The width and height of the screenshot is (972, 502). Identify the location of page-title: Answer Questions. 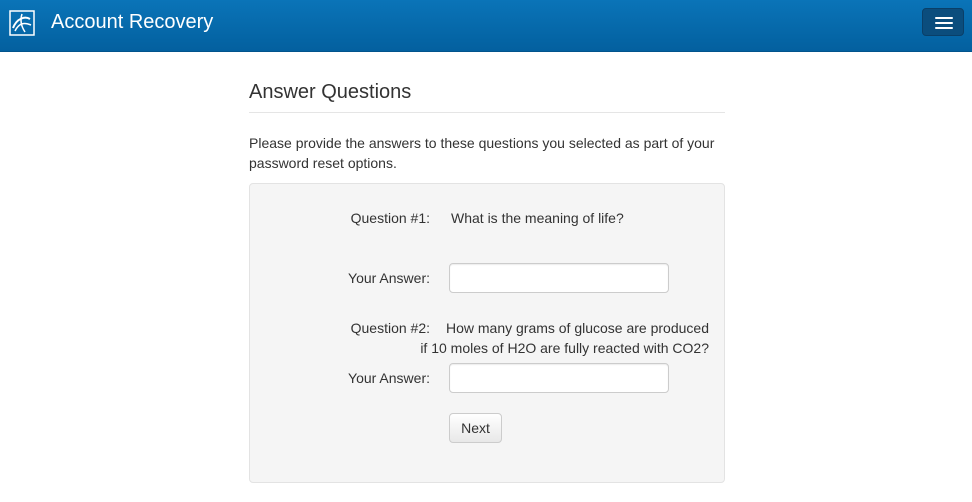
(487, 96).